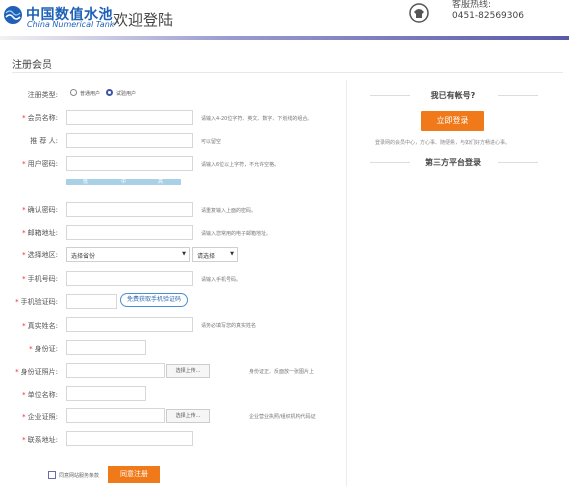 The image size is (569, 492). I want to click on business-license-label: * 企业证照:, so click(40, 417).